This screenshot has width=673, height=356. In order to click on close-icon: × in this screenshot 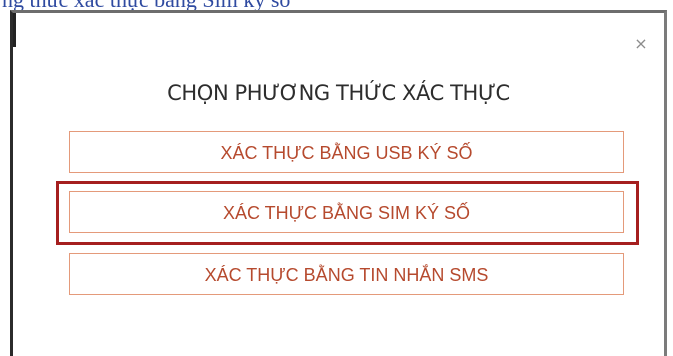, I will do `click(641, 44)`.